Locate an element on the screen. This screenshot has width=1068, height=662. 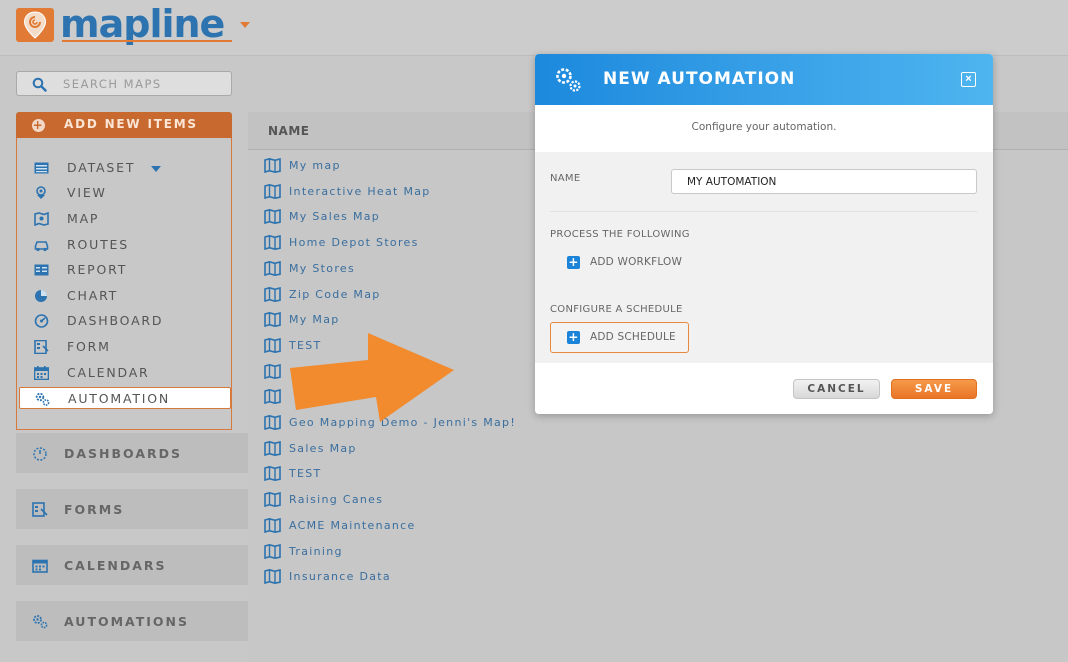
automation-icon is located at coordinates (42, 399).